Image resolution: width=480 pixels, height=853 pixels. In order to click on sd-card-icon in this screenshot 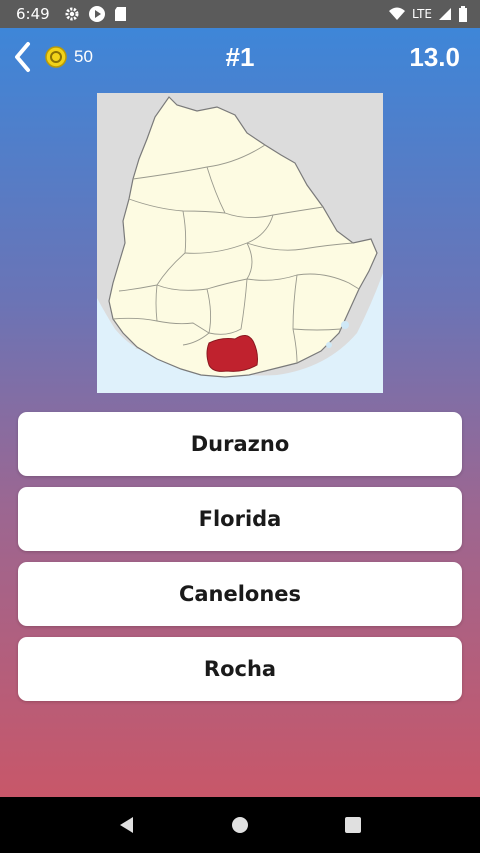, I will do `click(120, 14)`.